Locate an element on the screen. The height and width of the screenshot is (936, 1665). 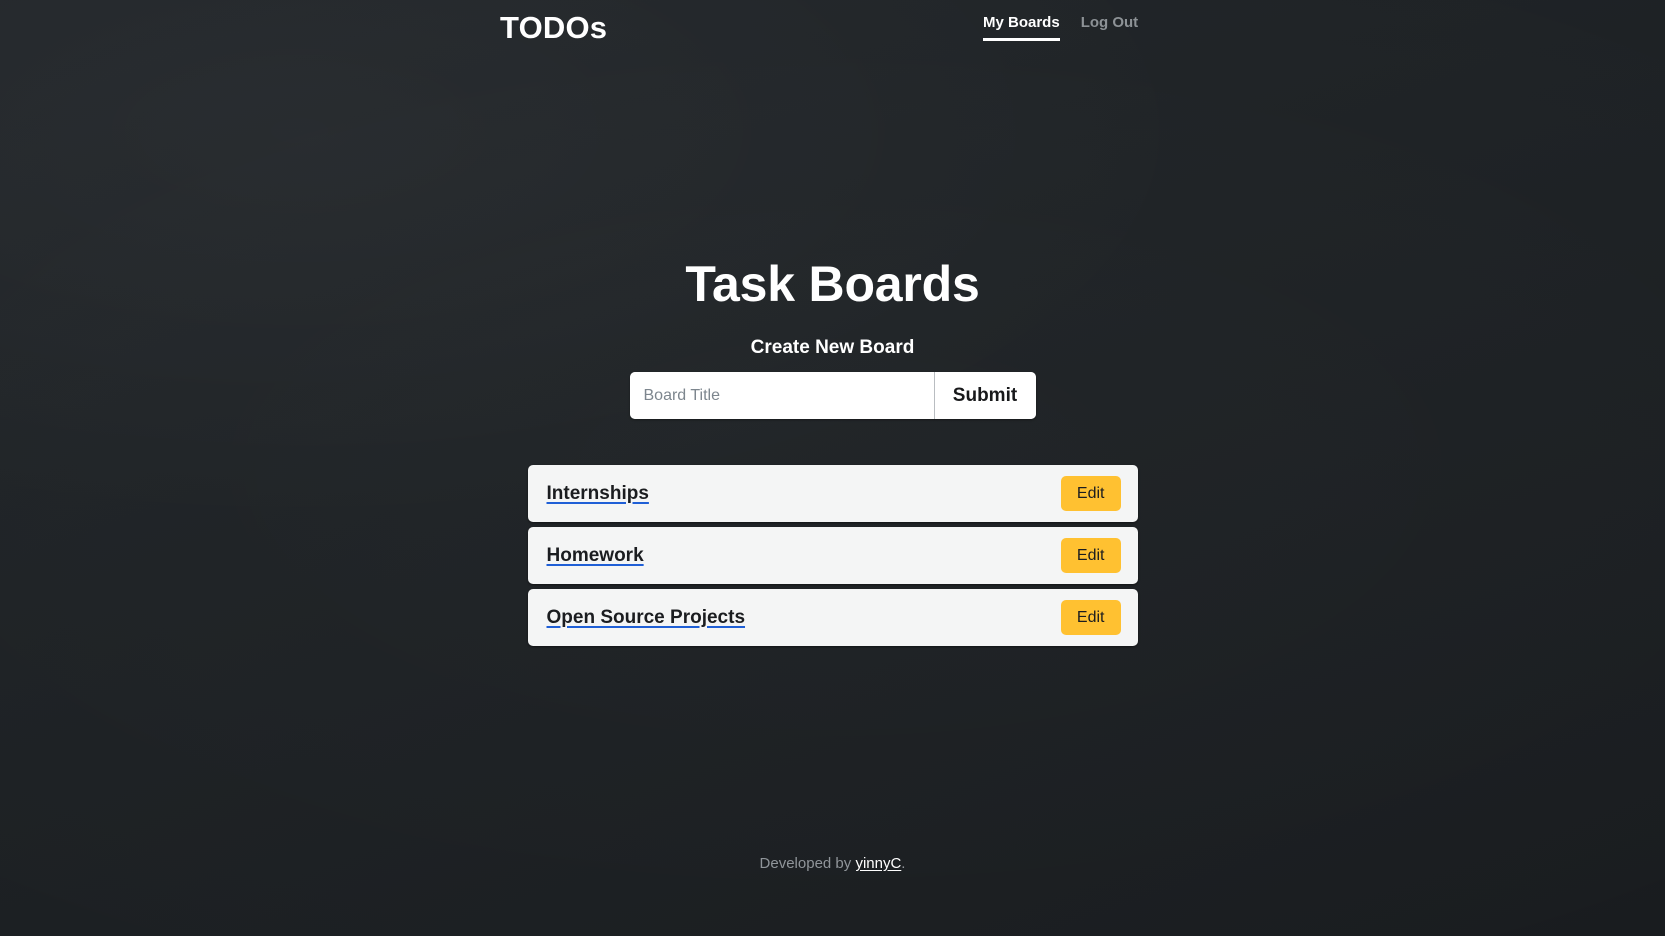
nav-links: My Boards Log Out is located at coordinates (1060, 27).